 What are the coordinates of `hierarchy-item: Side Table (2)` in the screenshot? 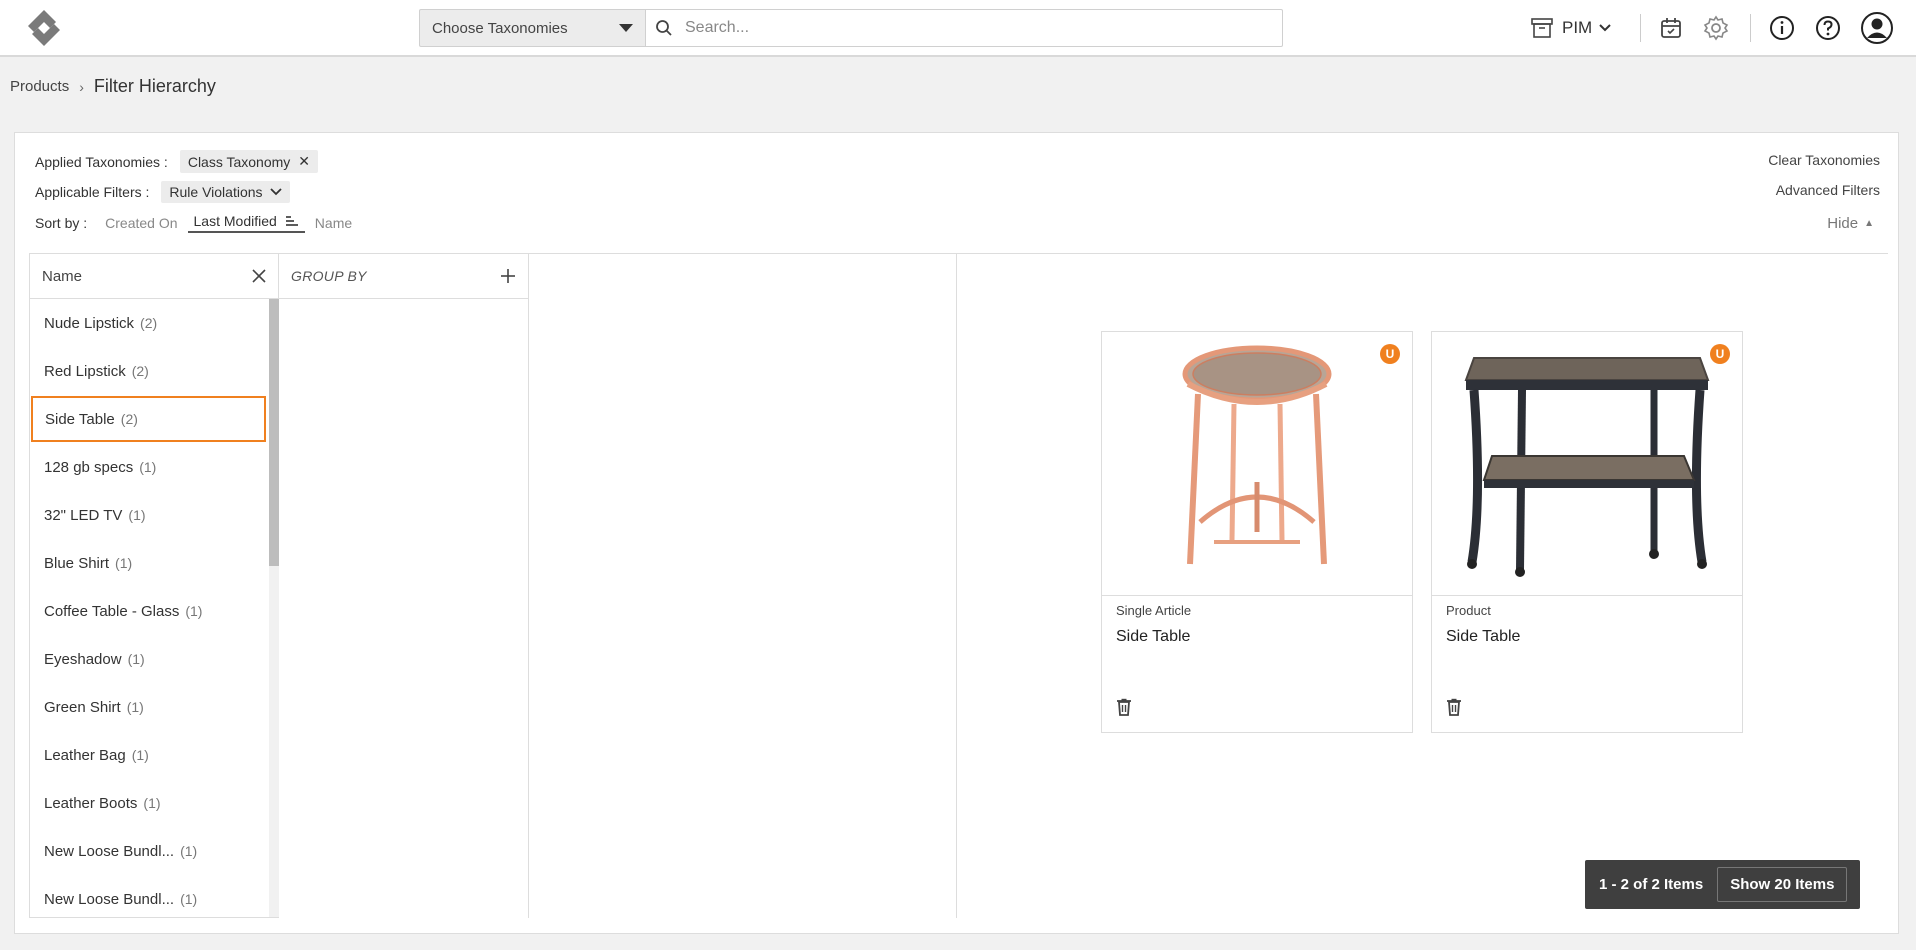 It's located at (148, 419).